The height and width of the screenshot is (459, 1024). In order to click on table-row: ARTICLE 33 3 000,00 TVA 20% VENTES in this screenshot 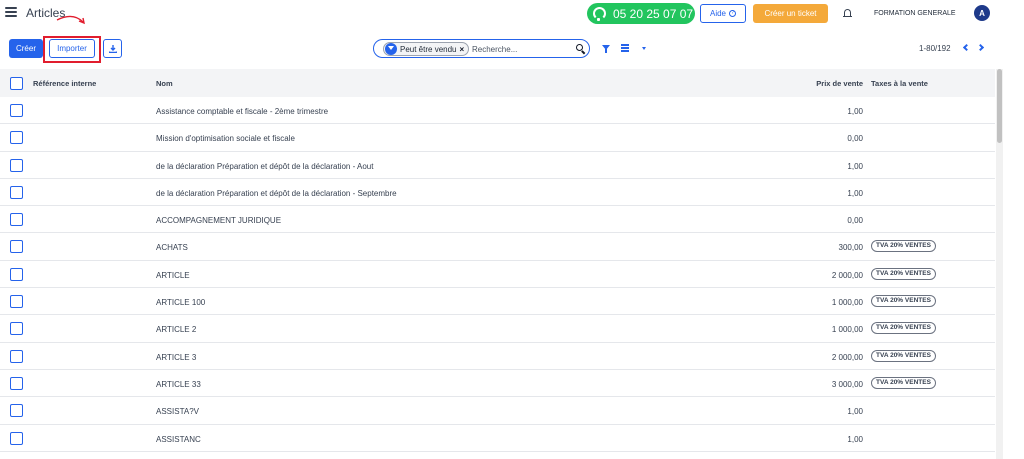, I will do `click(497, 384)`.